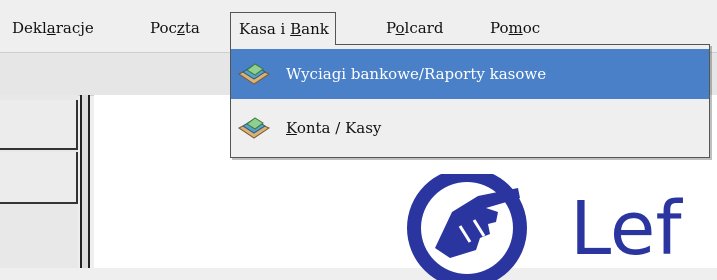 Image resolution: width=717 pixels, height=280 pixels. Describe the element at coordinates (424, 28) in the screenshot. I see `menu-label: lcard` at that location.